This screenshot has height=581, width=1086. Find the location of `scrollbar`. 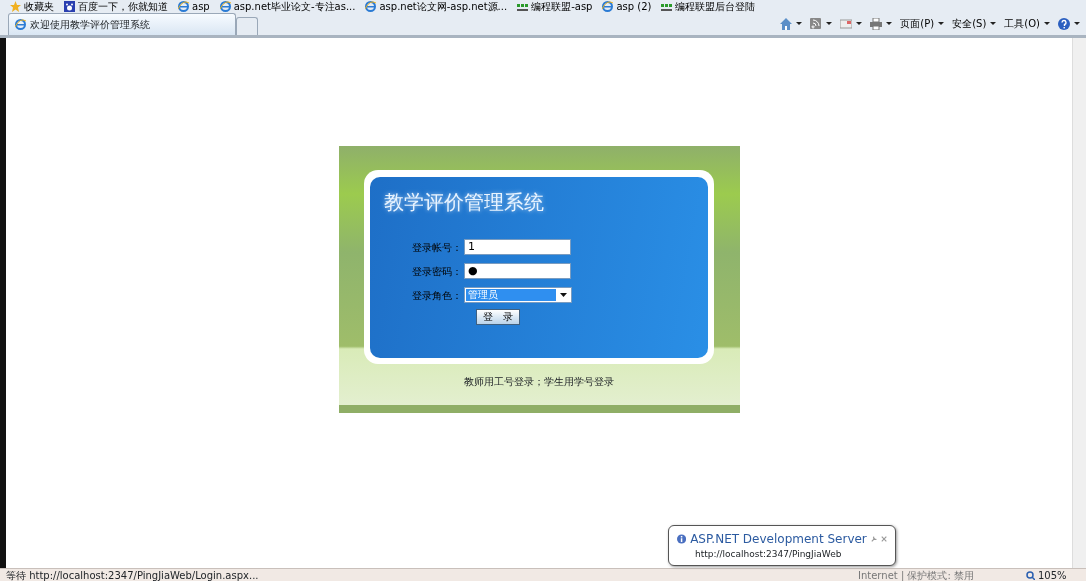

scrollbar is located at coordinates (1079, 303).